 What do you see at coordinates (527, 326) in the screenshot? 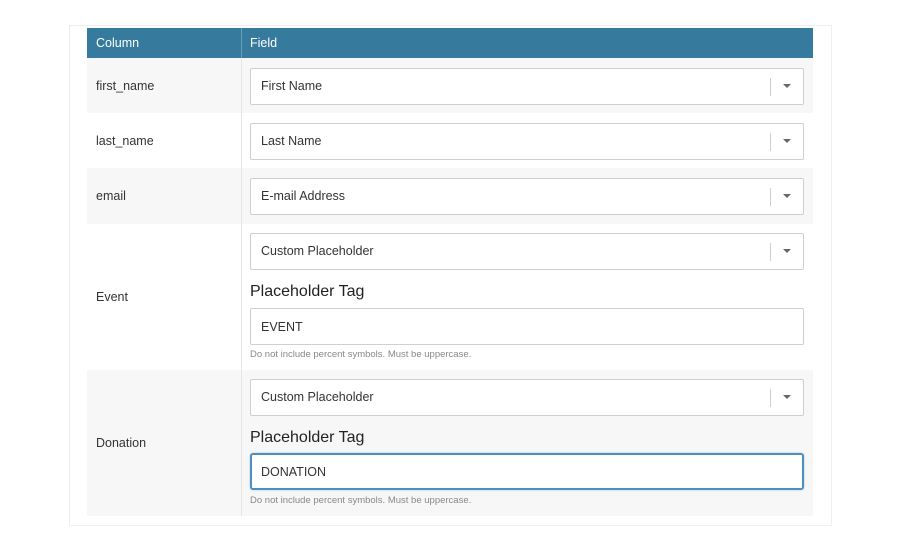
I see `placeholder-tag-input-event` at bounding box center [527, 326].